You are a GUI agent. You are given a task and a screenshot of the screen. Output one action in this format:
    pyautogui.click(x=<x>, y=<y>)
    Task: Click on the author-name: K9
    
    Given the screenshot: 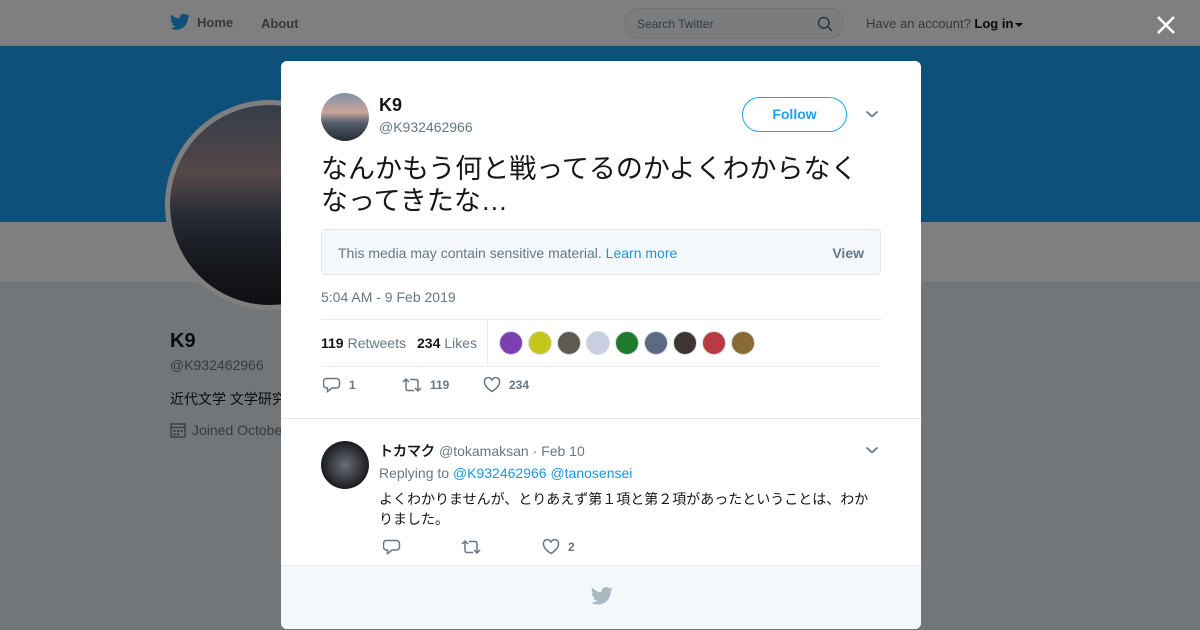 What is the action you would take?
    pyautogui.click(x=390, y=105)
    